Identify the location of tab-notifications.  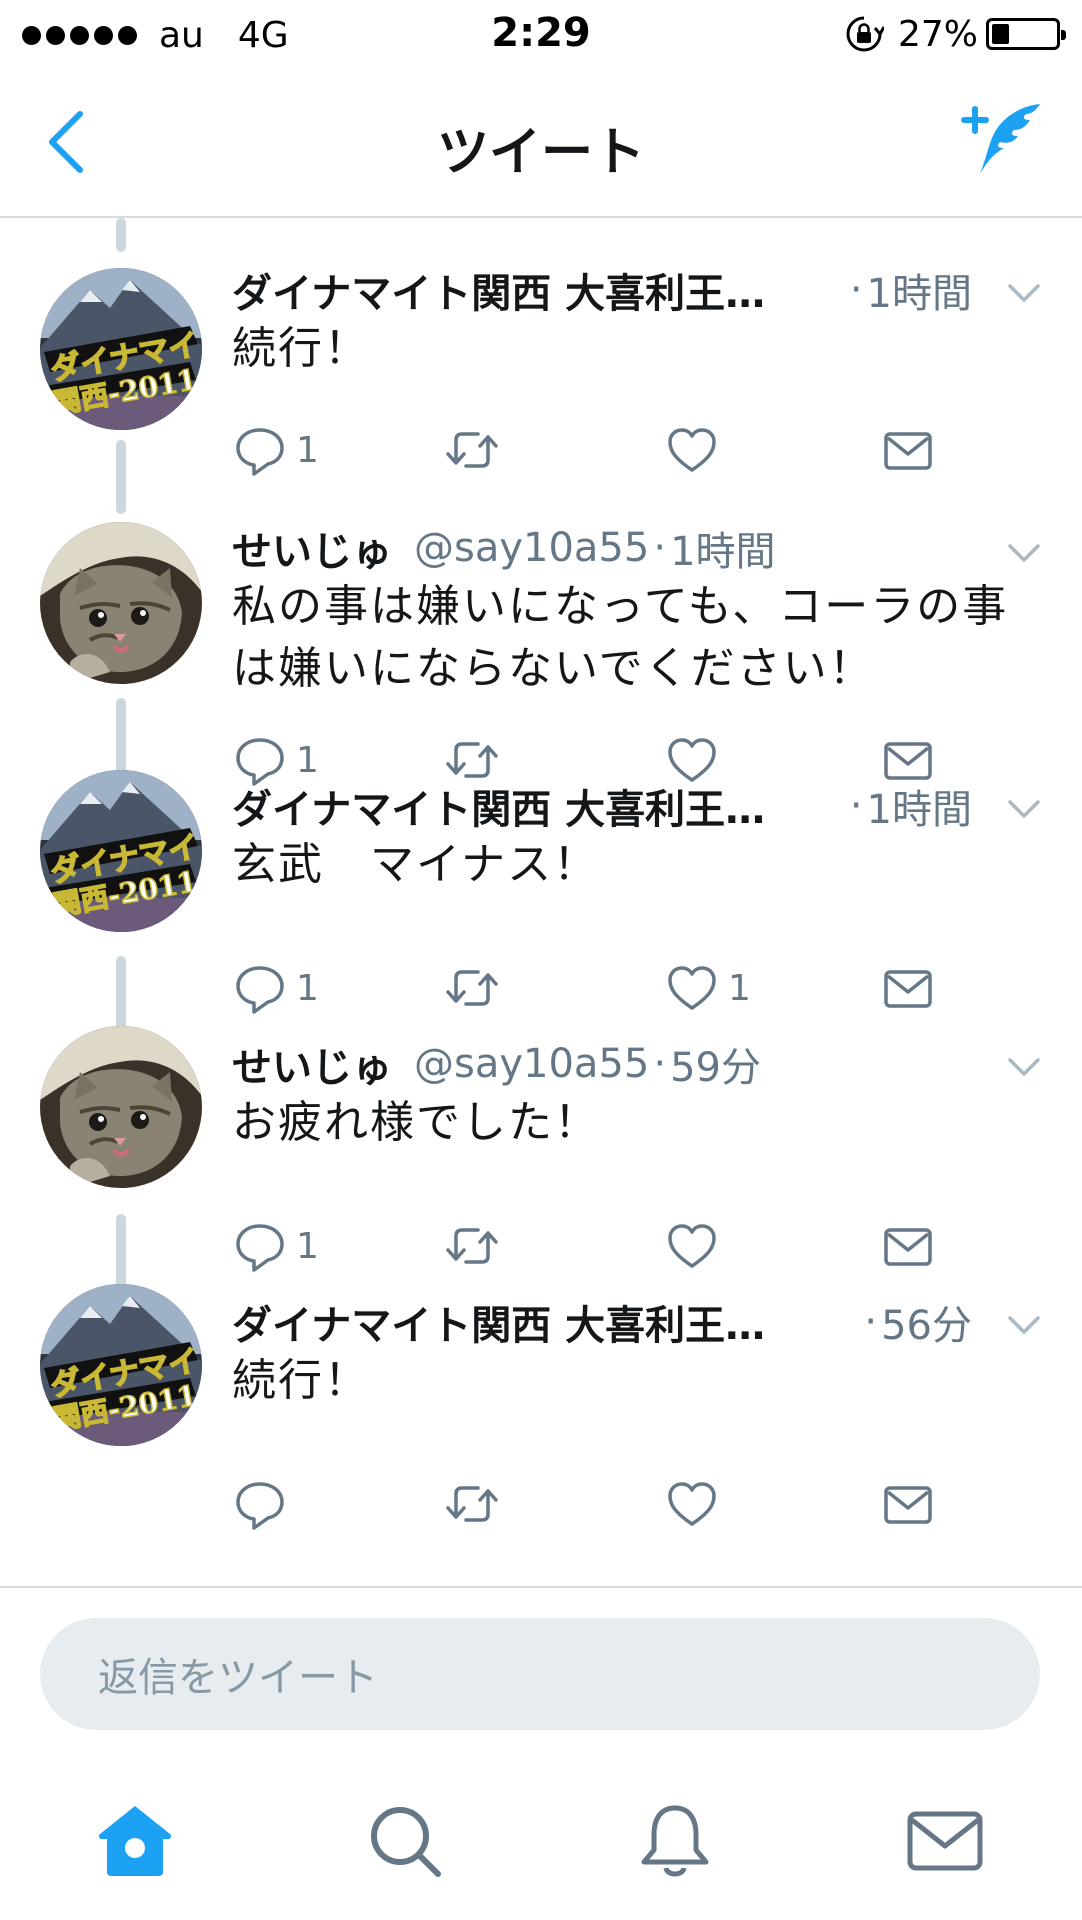
(675, 1841).